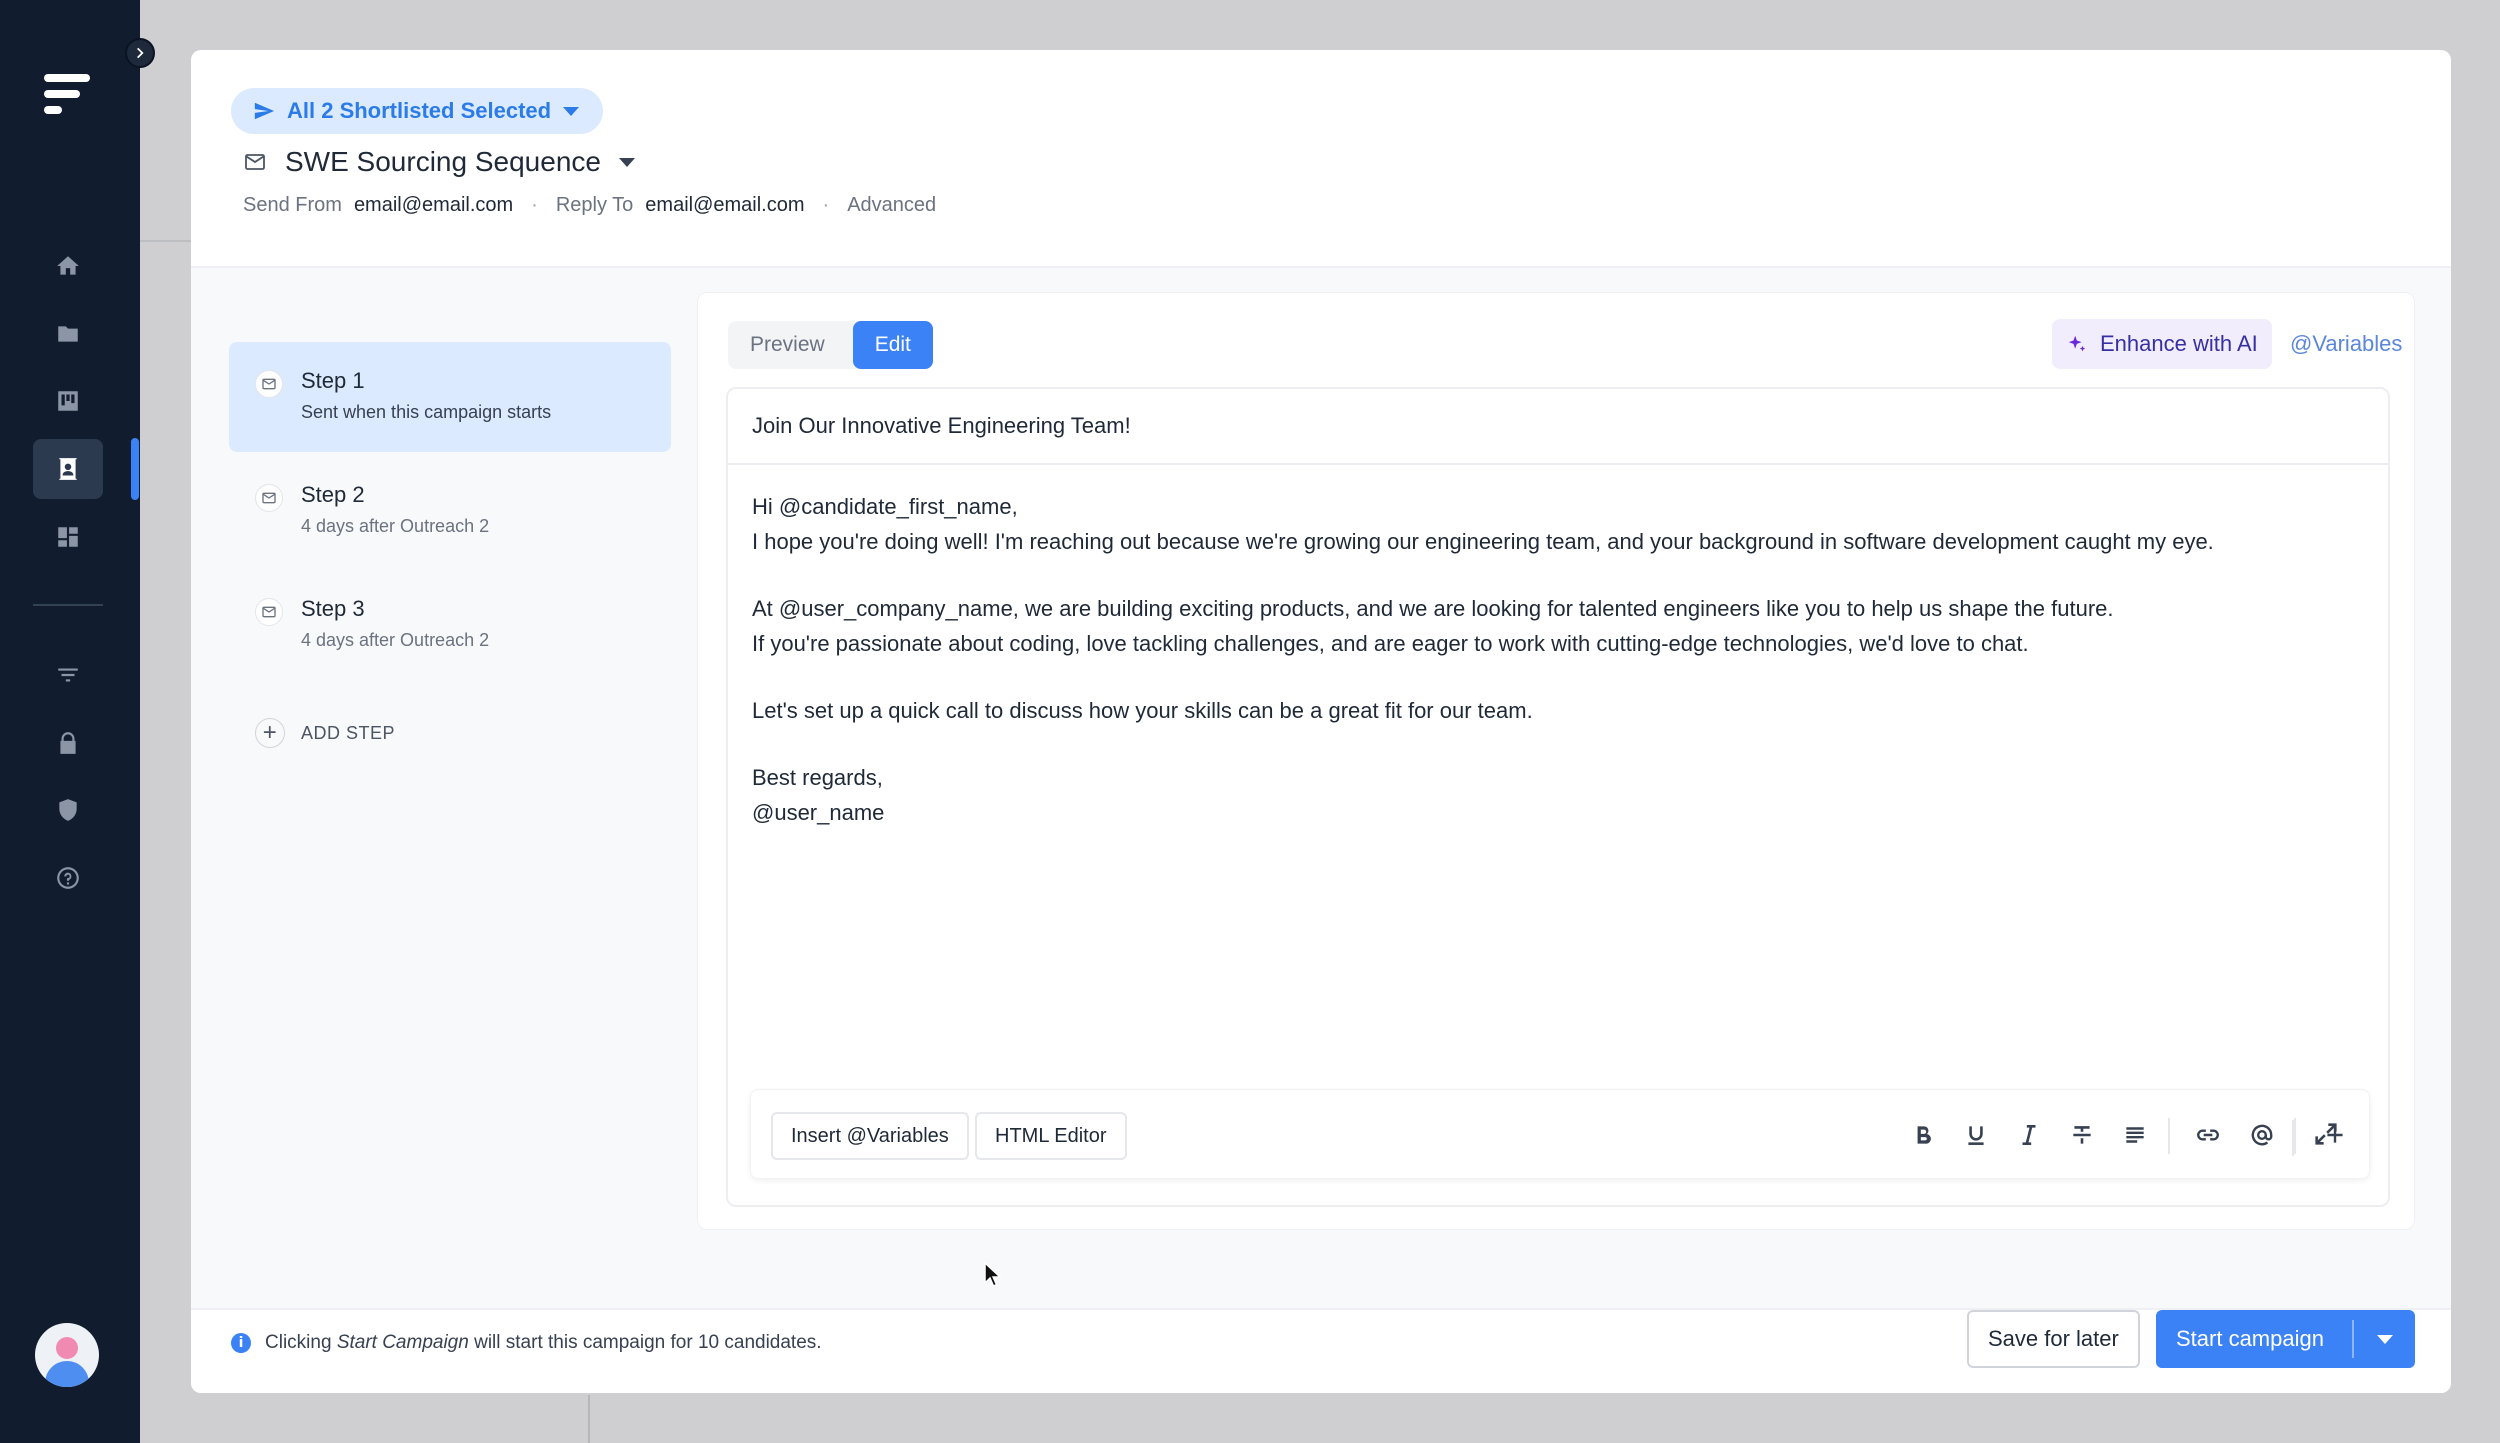 The width and height of the screenshot is (2500, 1443). I want to click on lock-icon, so click(68, 743).